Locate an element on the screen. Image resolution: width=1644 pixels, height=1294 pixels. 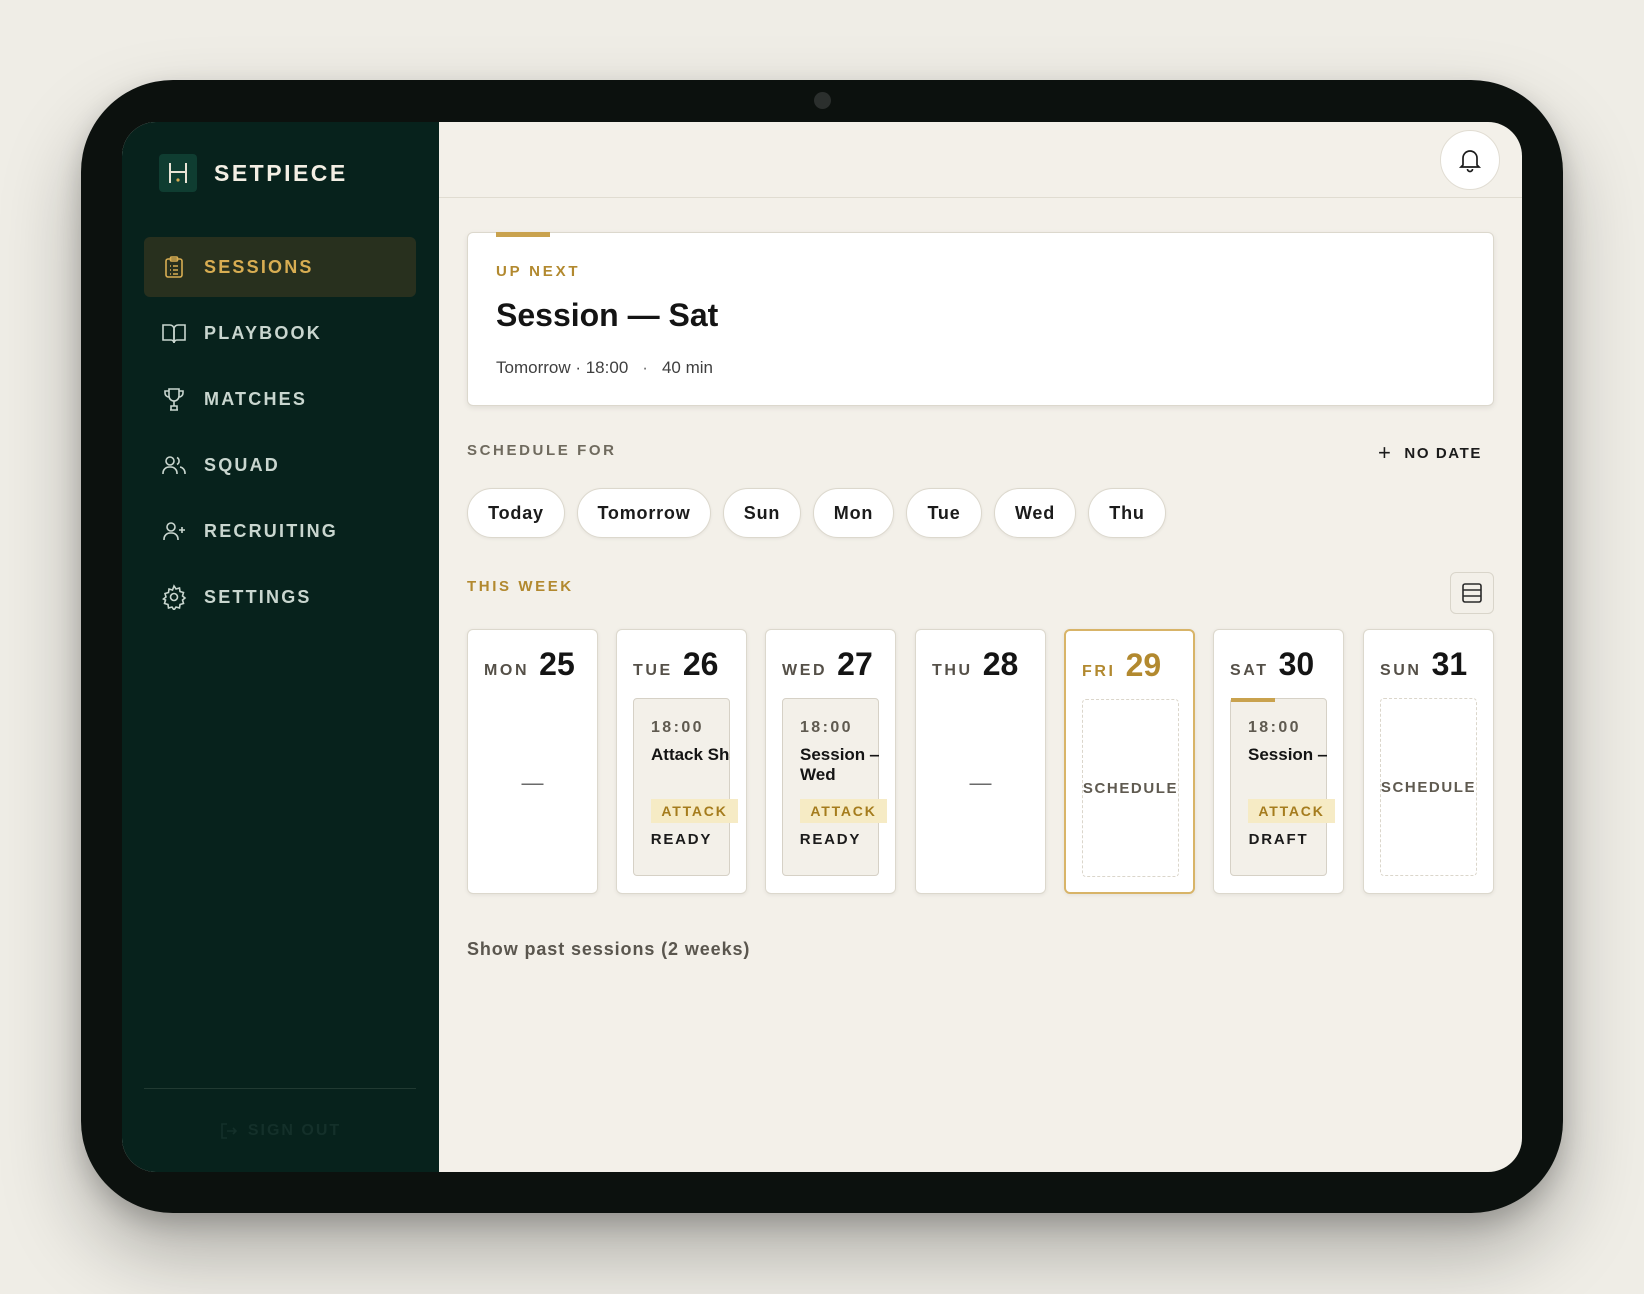
day-card-mon: MON 25 — is located at coordinates (532, 761).